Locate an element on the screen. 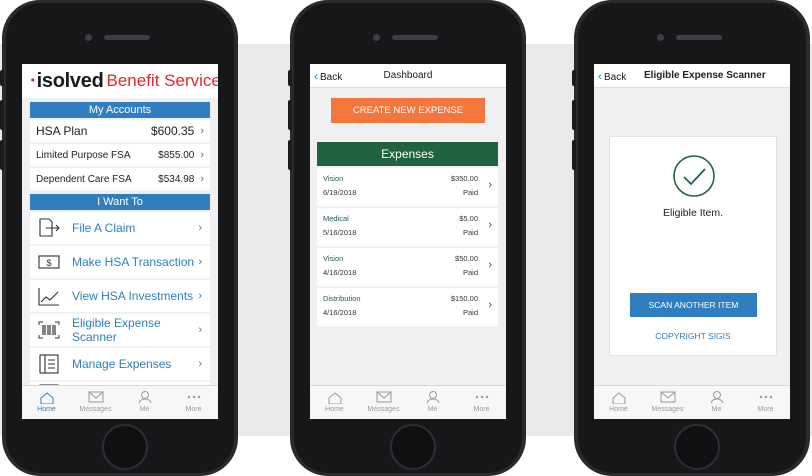  expense-row: Distribution 4/16/2018 $150.00 Paid › is located at coordinates (407, 307).